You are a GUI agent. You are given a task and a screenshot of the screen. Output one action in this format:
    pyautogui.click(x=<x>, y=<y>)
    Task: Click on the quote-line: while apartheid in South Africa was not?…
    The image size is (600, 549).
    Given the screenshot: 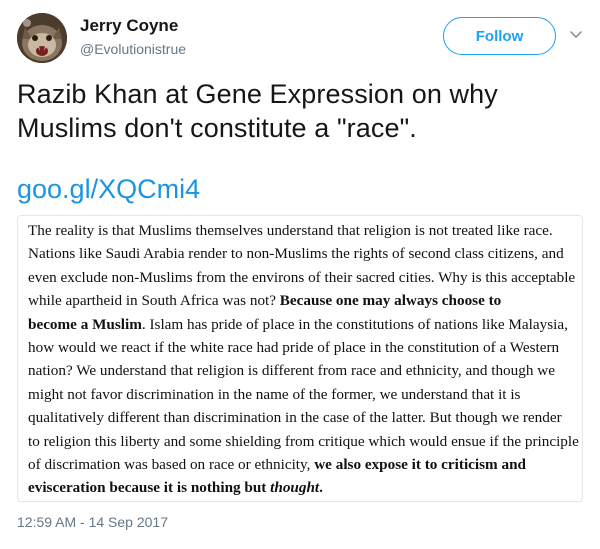 What is the action you would take?
    pyautogui.click(x=300, y=300)
    